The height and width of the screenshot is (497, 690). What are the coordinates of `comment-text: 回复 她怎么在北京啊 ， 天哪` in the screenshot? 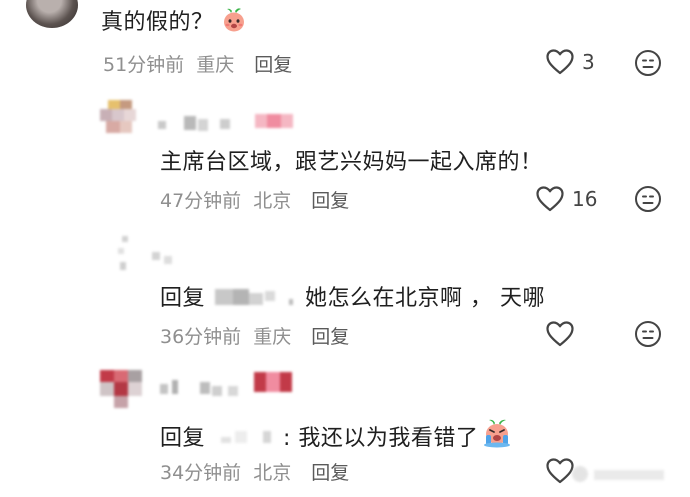 It's located at (352, 296).